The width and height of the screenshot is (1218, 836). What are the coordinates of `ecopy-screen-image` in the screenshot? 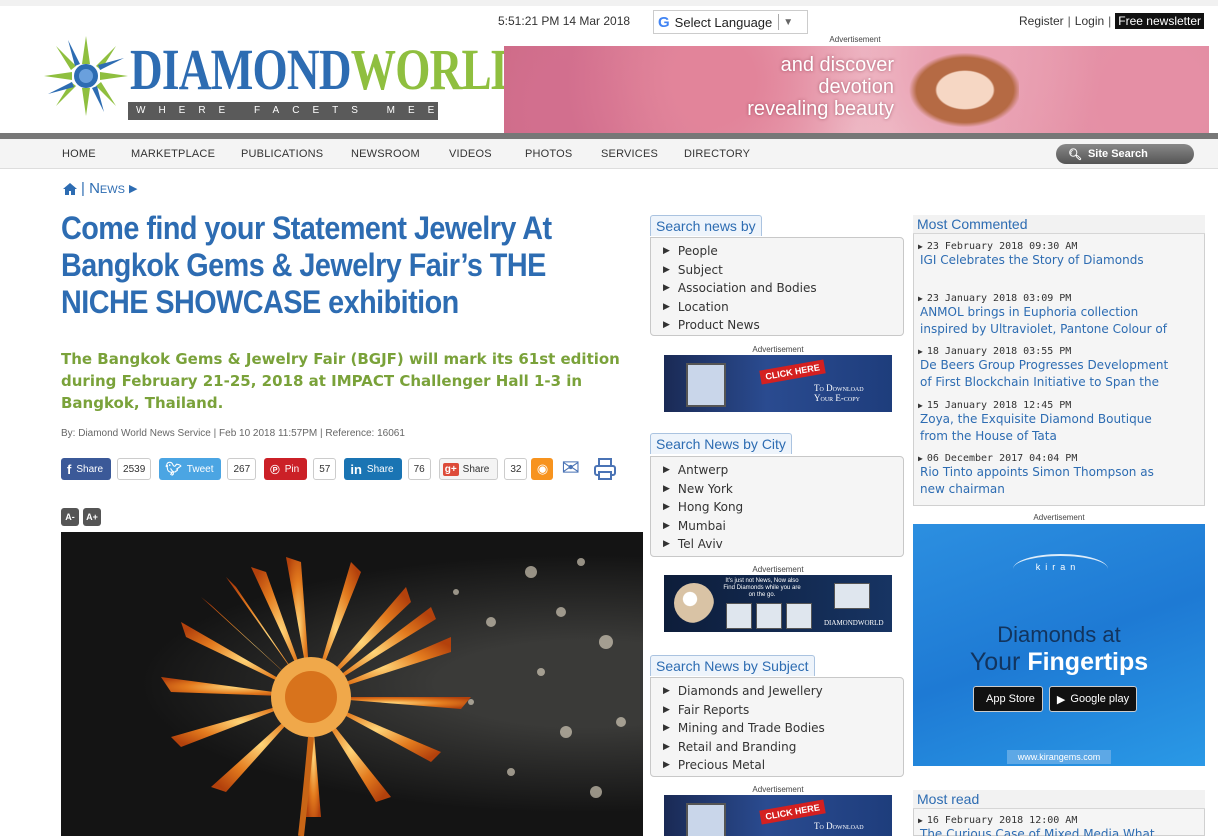 It's located at (706, 385).